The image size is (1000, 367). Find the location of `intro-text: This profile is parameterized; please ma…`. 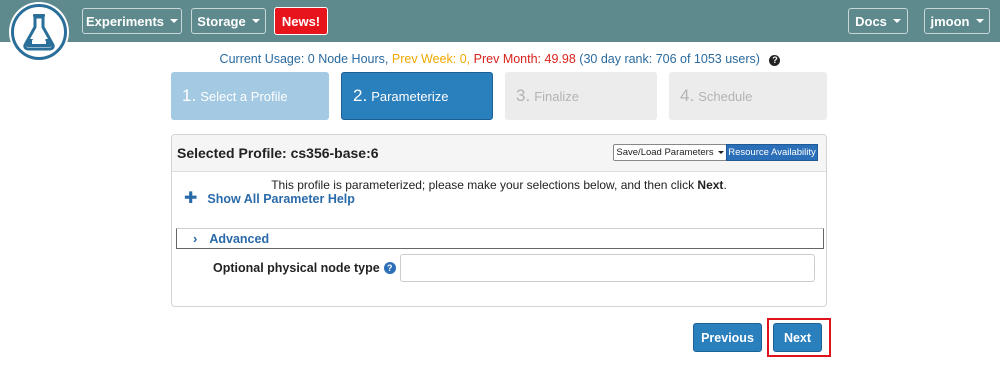

intro-text: This profile is parameterized; please ma… is located at coordinates (484, 185).